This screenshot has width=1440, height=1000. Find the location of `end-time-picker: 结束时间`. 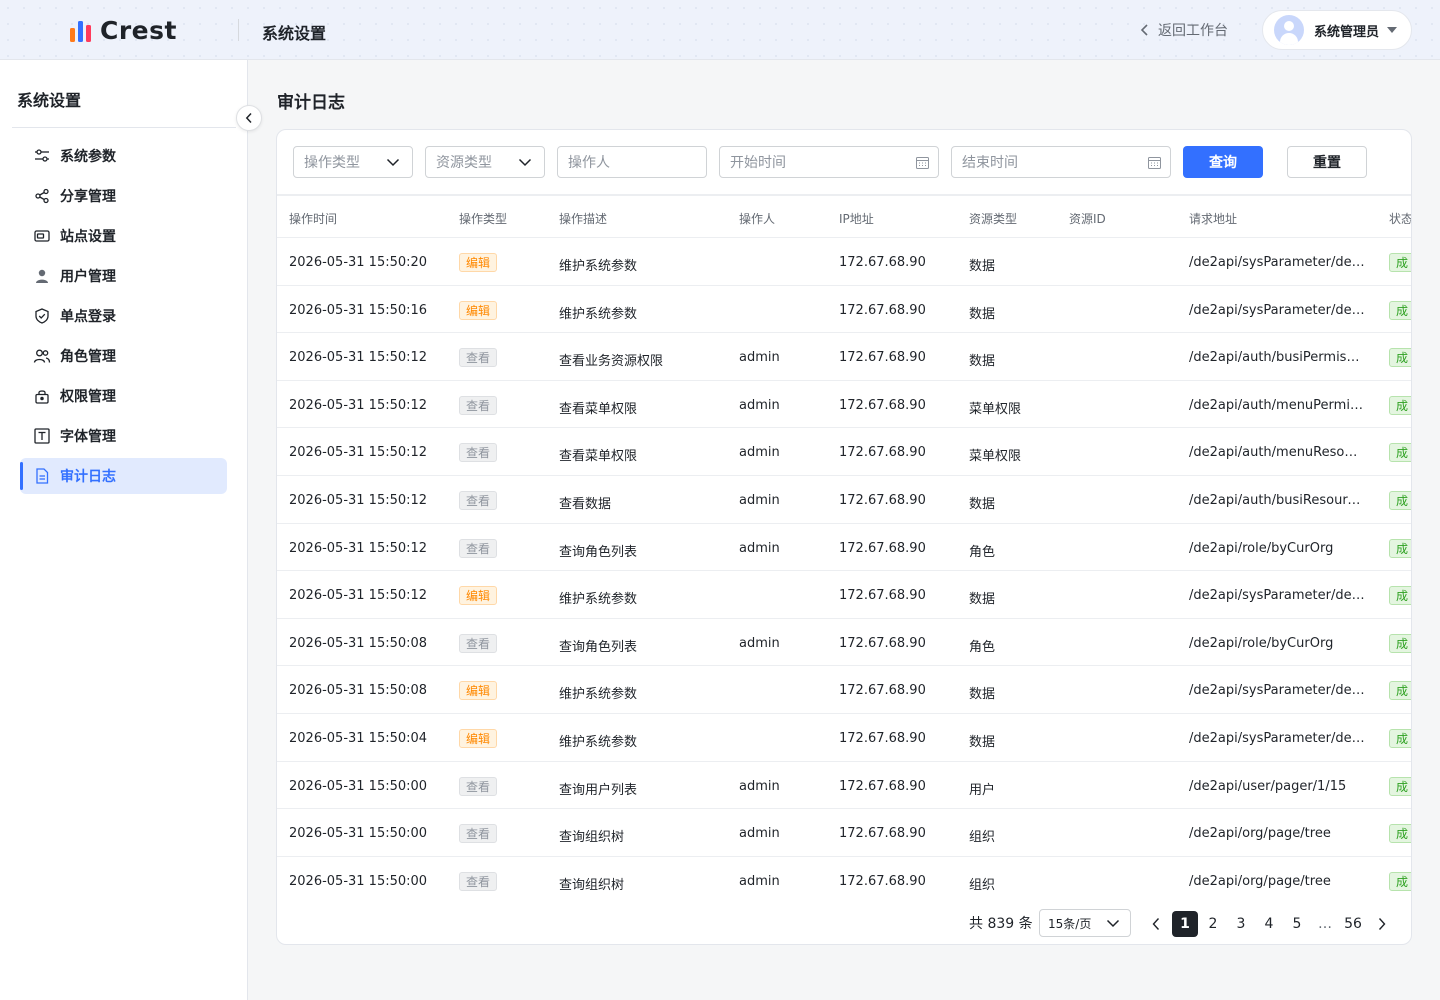

end-time-picker: 结束时间 is located at coordinates (1061, 162).